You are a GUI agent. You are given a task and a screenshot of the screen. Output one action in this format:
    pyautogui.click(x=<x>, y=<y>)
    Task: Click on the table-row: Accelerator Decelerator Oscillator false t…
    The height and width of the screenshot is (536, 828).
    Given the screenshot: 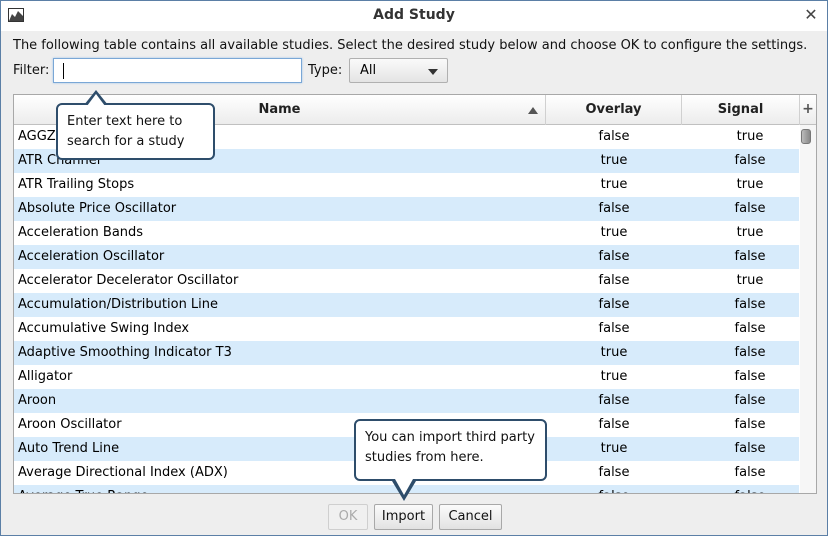 What is the action you would take?
    pyautogui.click(x=406, y=281)
    